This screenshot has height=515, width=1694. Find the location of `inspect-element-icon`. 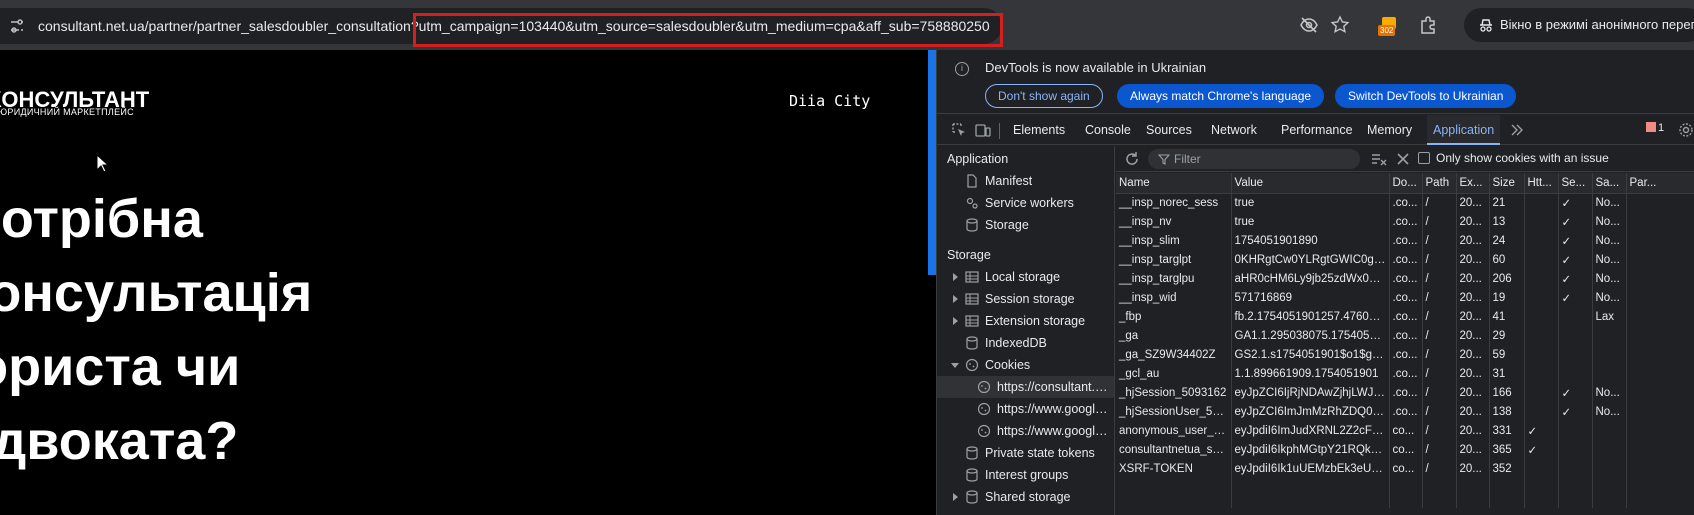

inspect-element-icon is located at coordinates (959, 130).